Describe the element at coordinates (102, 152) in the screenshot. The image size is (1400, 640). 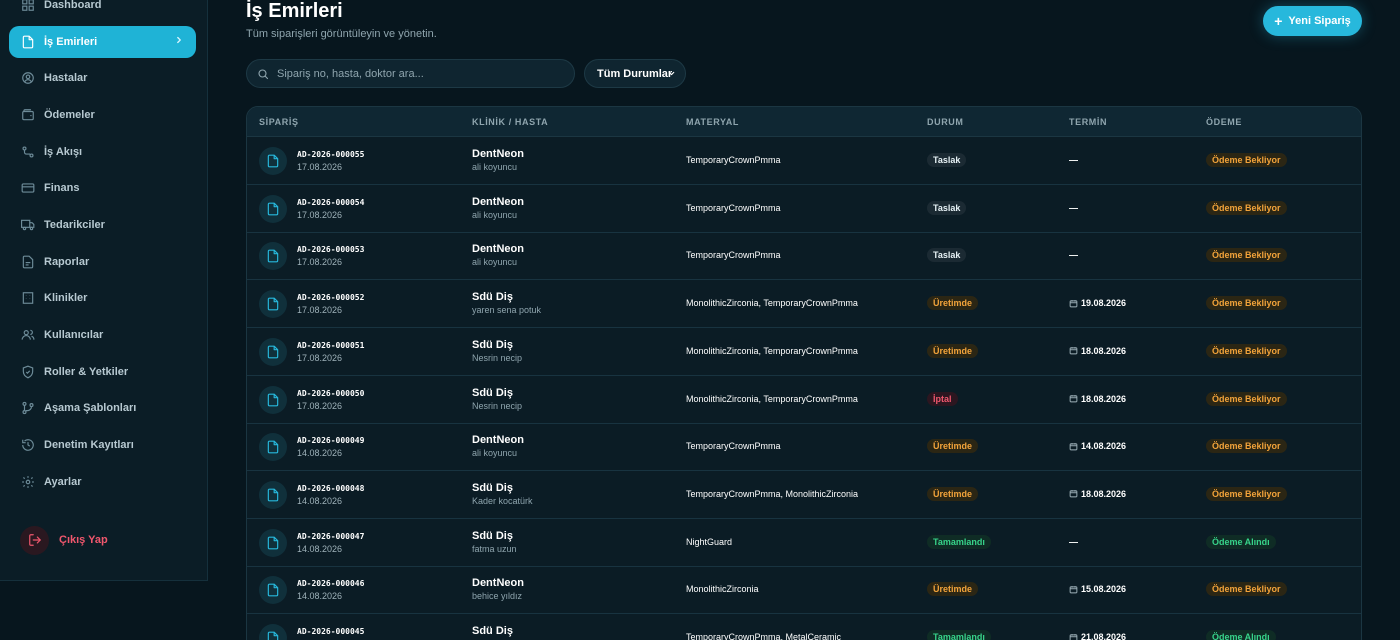
I see `sidebar-item-5: İş Akışı` at that location.